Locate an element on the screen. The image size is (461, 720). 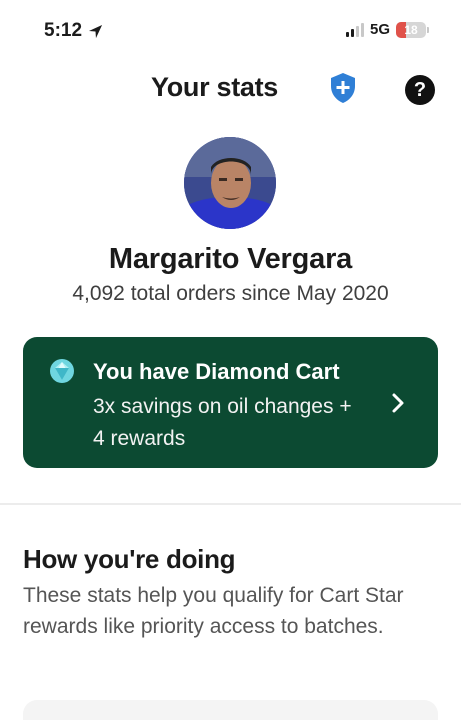
diamond-card-title: You have Diamond Cart is located at coordinates (216, 371).